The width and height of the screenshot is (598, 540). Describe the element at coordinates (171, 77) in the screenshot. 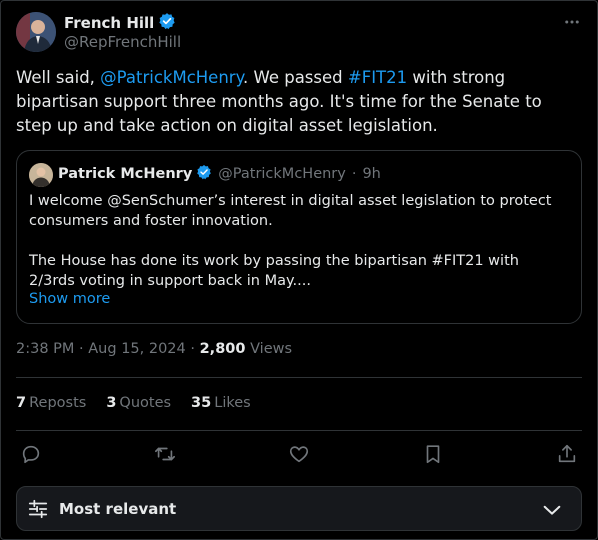

I see `mention-link: @PatrickMcHenry` at that location.